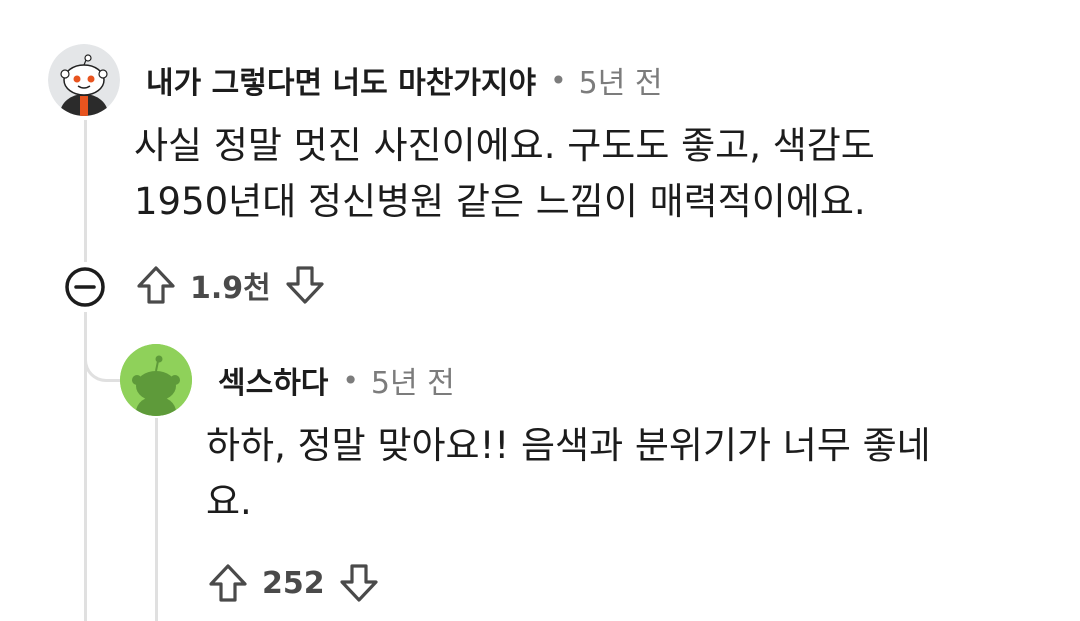 This screenshot has height=621, width=1080. What do you see at coordinates (568, 474) in the screenshot?
I see `reply-body: 하하, 정말 맞아요!! 음색과 분위기가 너무 좋네 요.` at bounding box center [568, 474].